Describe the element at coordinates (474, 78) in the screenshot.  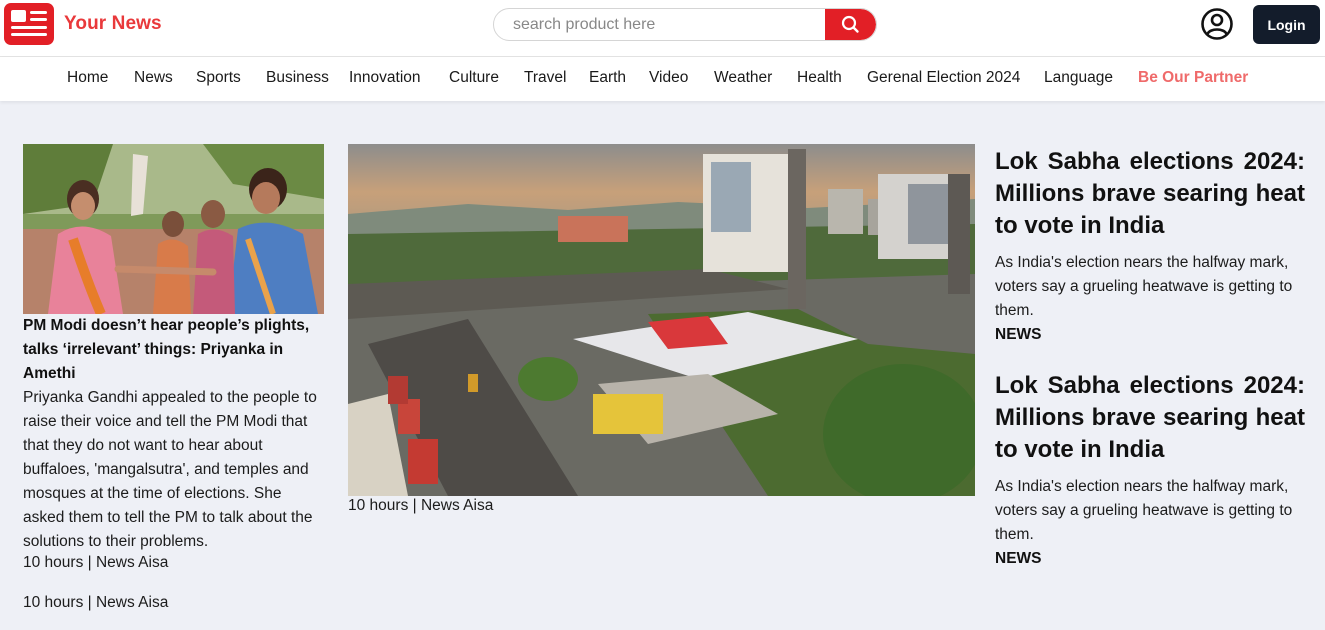
I see `nav-item-culture: Culture` at that location.